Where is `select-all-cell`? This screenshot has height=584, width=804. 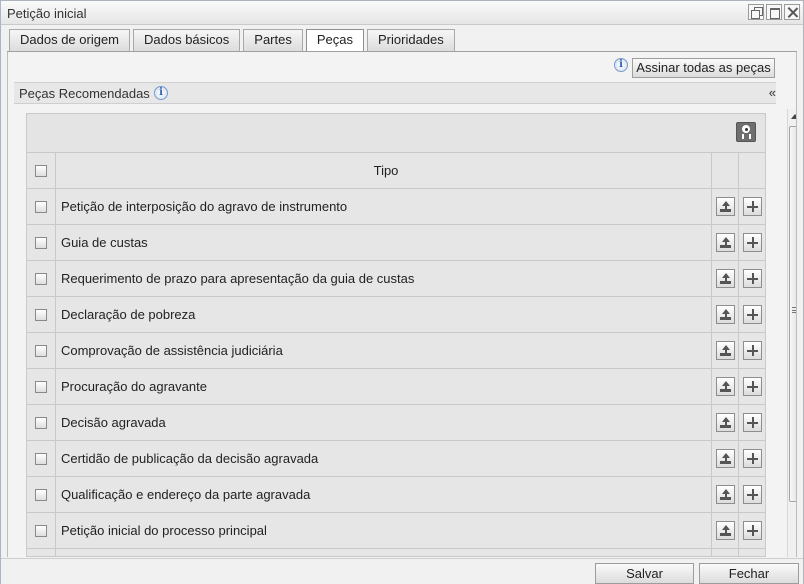
select-all-cell is located at coordinates (41, 170).